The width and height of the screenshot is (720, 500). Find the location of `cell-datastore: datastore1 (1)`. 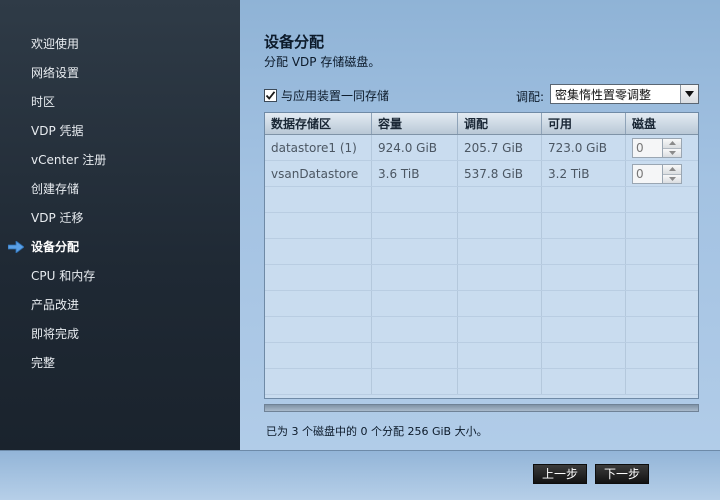

cell-datastore: datastore1 (1) is located at coordinates (318, 147).